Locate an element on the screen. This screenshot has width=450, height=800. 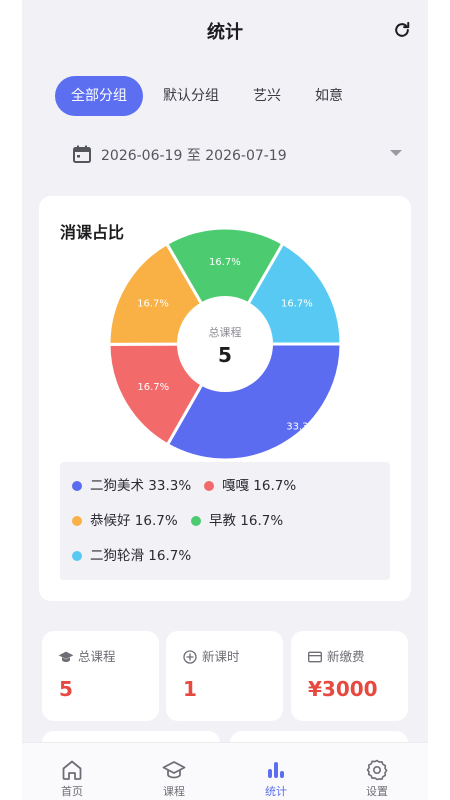
card-icon is located at coordinates (315, 657).